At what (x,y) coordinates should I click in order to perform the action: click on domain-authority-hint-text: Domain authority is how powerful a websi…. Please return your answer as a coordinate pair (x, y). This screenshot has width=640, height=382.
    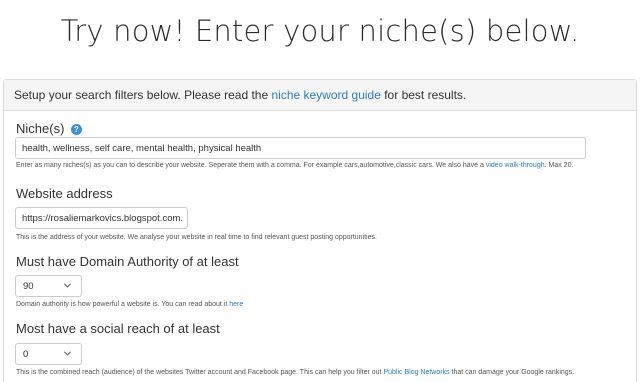
    Looking at the image, I should click on (123, 304).